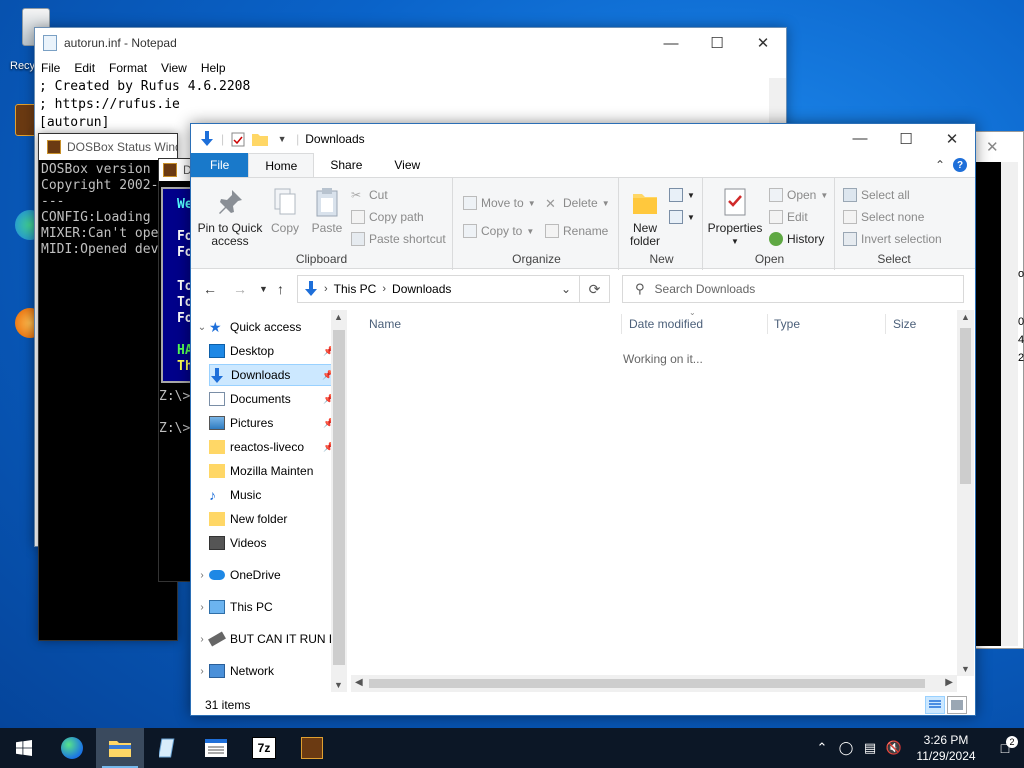  I want to click on nav-item-reactos-livecd: reactos-liveco 📌, so click(271, 447).